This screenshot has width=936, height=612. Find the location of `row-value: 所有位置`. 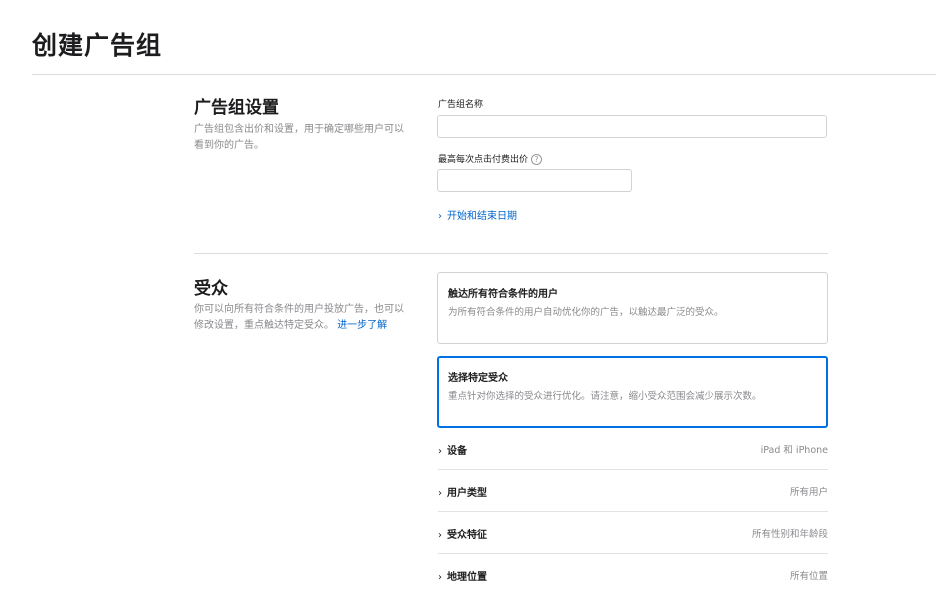

row-value: 所有位置 is located at coordinates (808, 576).